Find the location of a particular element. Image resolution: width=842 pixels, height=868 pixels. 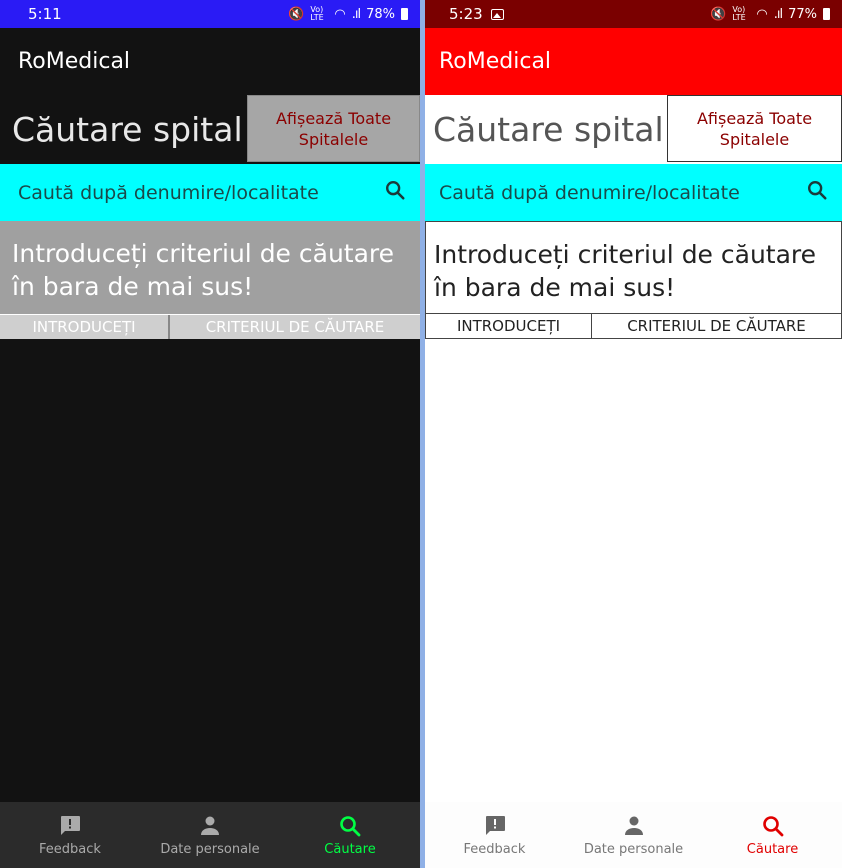

status-bar: 5:23 🔇 Vo) LTE ◠ .ıl 77% is located at coordinates (633, 14).